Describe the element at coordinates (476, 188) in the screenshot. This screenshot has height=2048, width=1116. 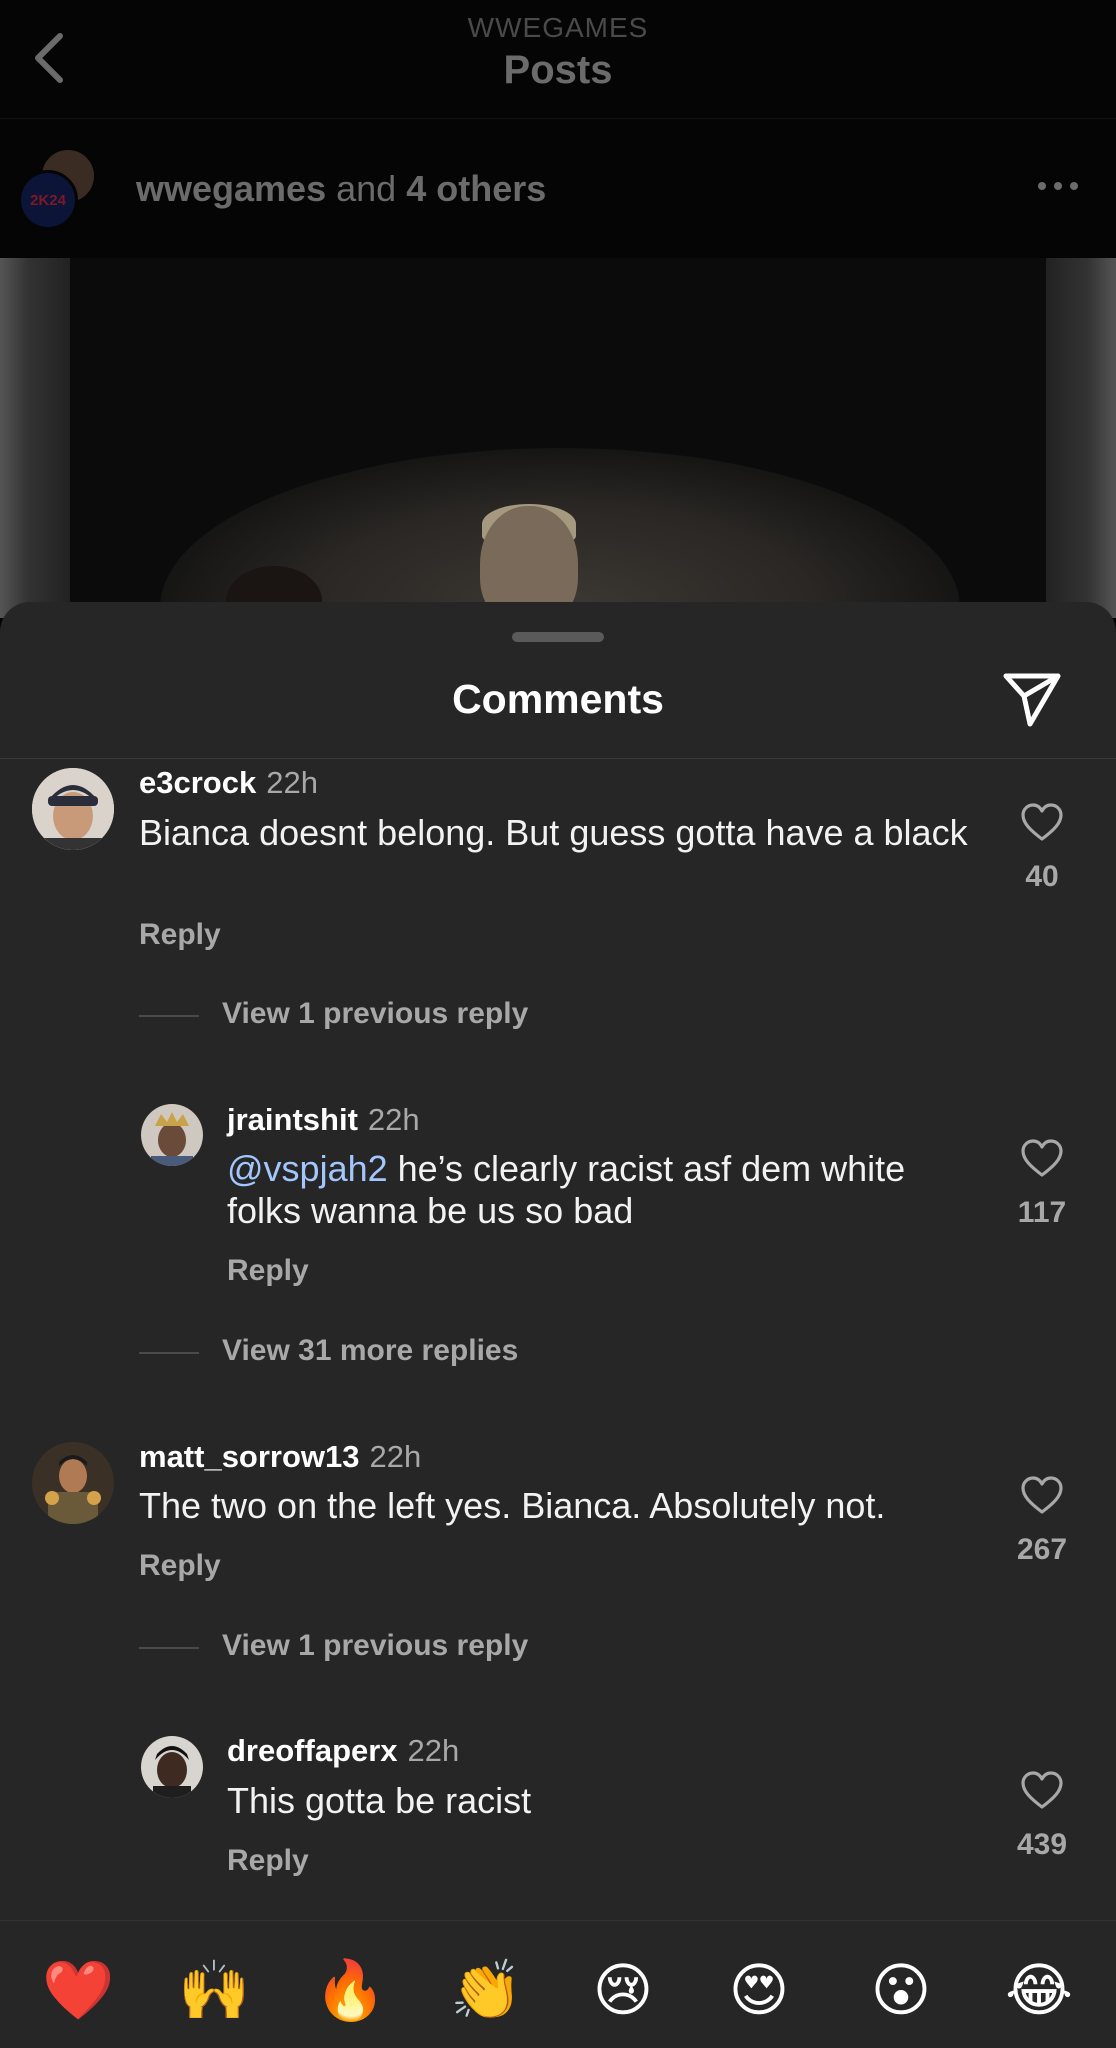
I see `author-others: 4 others` at that location.